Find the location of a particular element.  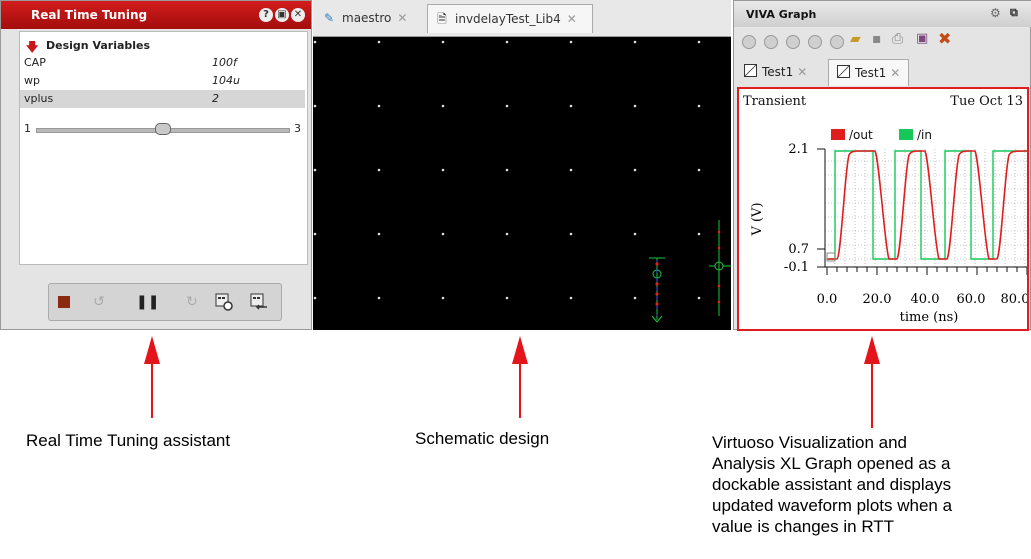

vplus-slider: 1 3 is located at coordinates (164, 130).